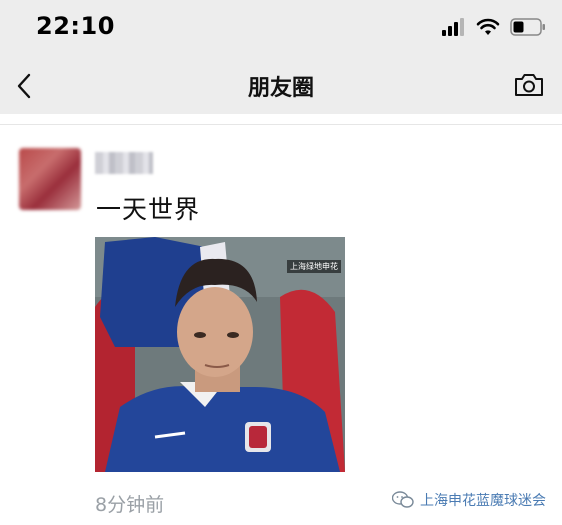  Describe the element at coordinates (529, 85) in the screenshot. I see `camera-icon` at that location.